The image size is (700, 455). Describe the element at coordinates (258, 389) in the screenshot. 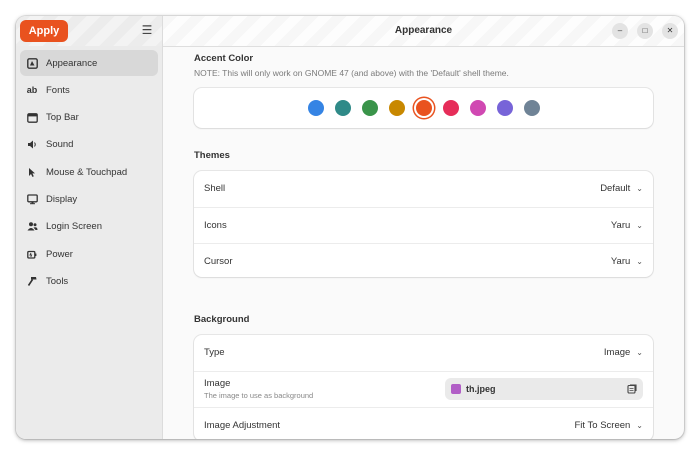

I see `image-label-group: Image The image to use as background` at that location.